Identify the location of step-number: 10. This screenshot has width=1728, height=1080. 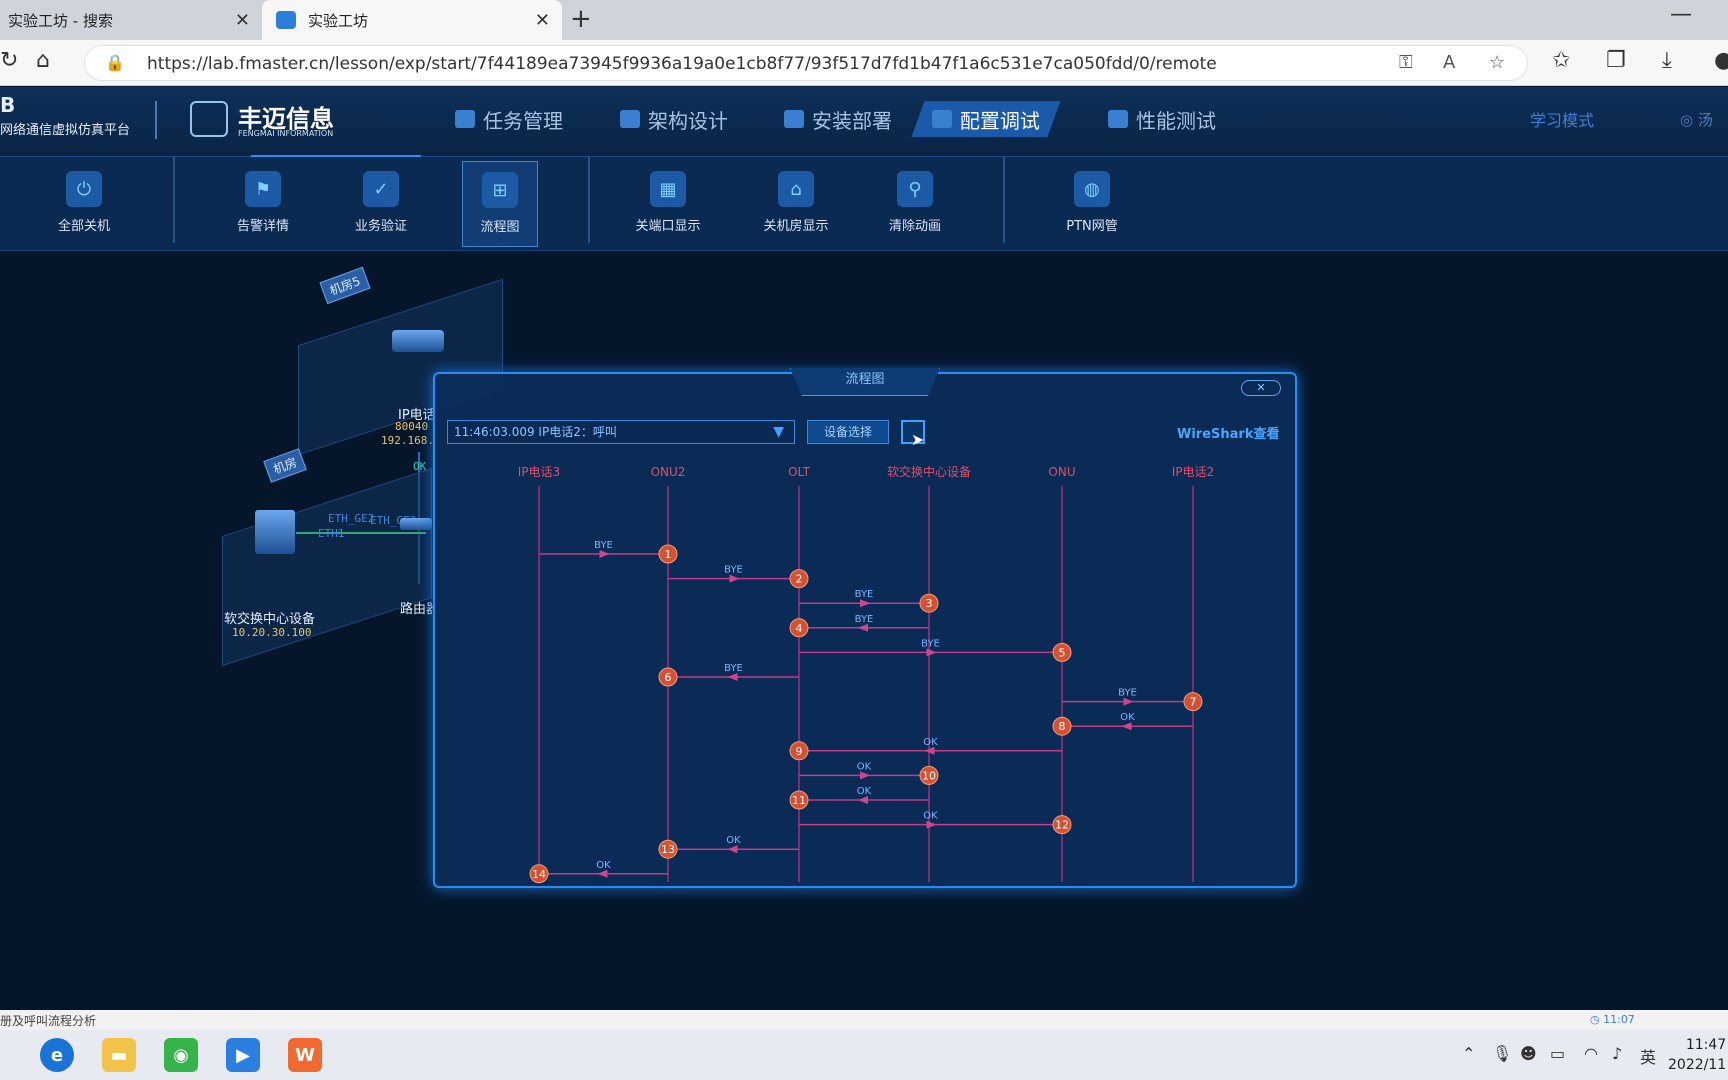
(929, 775).